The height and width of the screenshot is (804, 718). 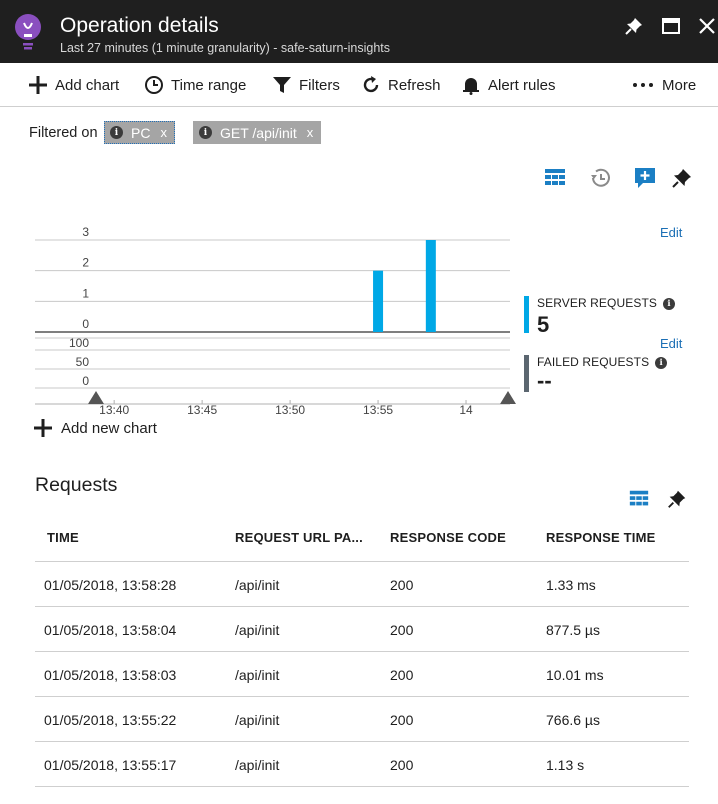 I want to click on ellipsis-icon, so click(x=643, y=85).